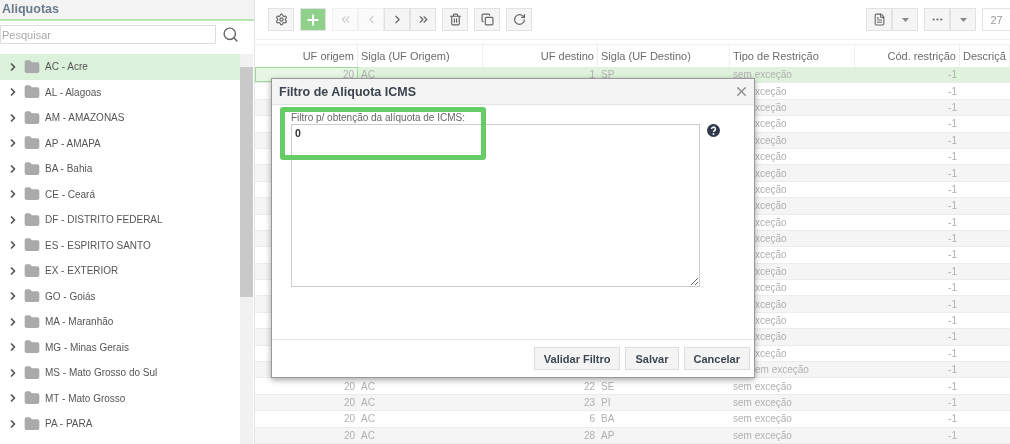  What do you see at coordinates (348, 91) in the screenshot?
I see `dialog-title: Filtro de Aliquota ICMS` at bounding box center [348, 91].